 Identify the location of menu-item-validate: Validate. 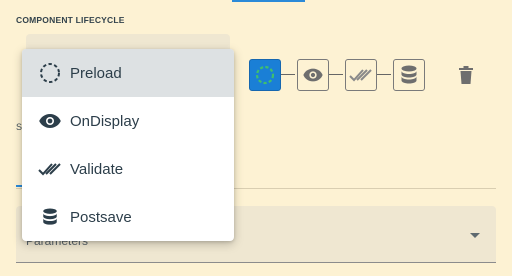
(128, 169).